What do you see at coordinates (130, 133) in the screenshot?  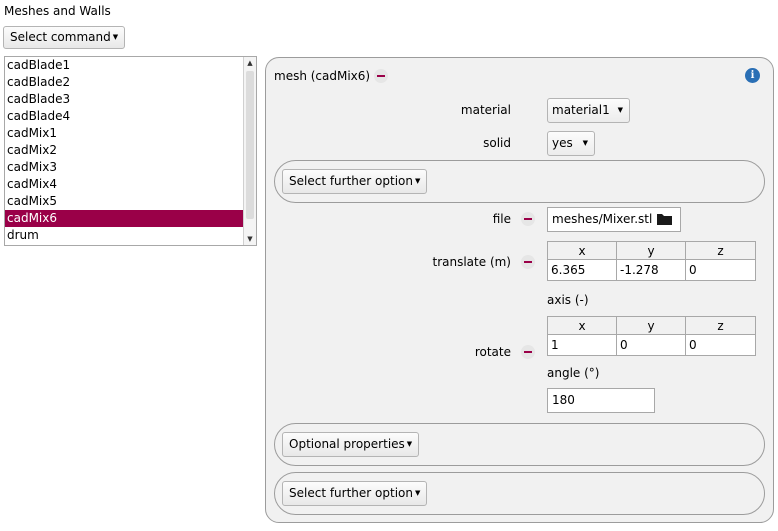 I see `list-item: cadMix1` at bounding box center [130, 133].